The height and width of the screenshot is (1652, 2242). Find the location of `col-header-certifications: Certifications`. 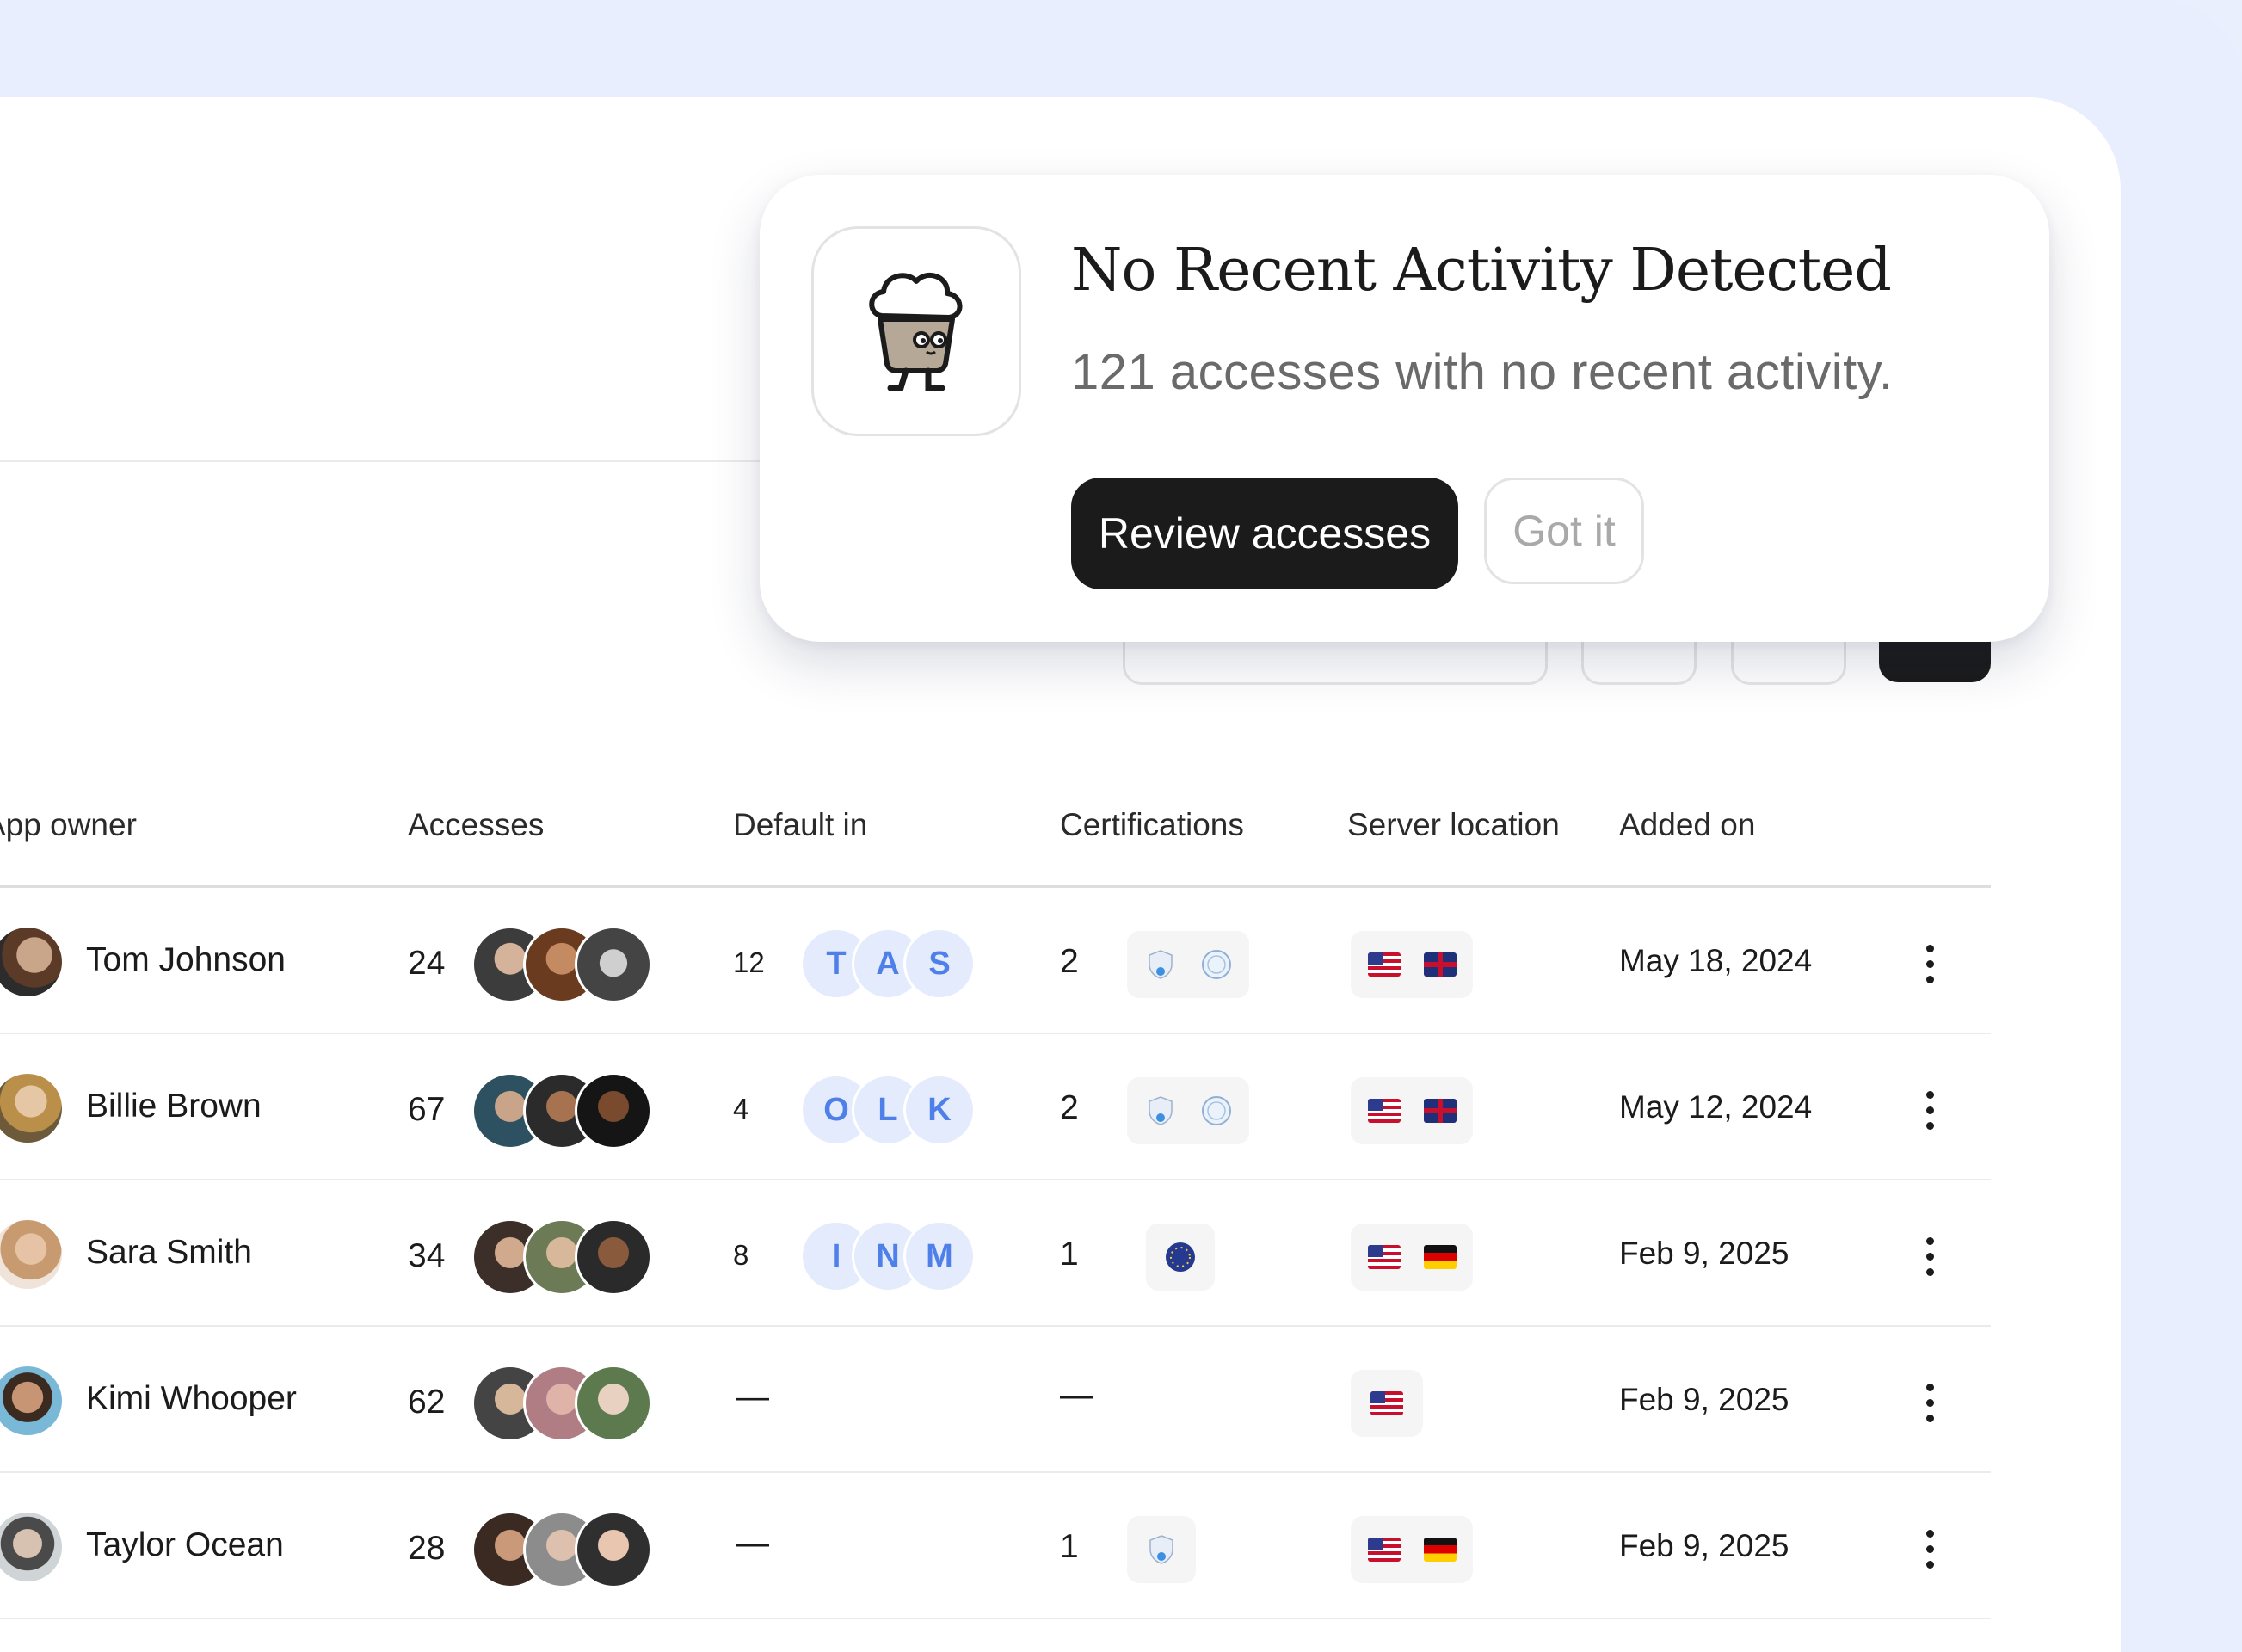

col-header-certifications: Certifications is located at coordinates (1152, 825).